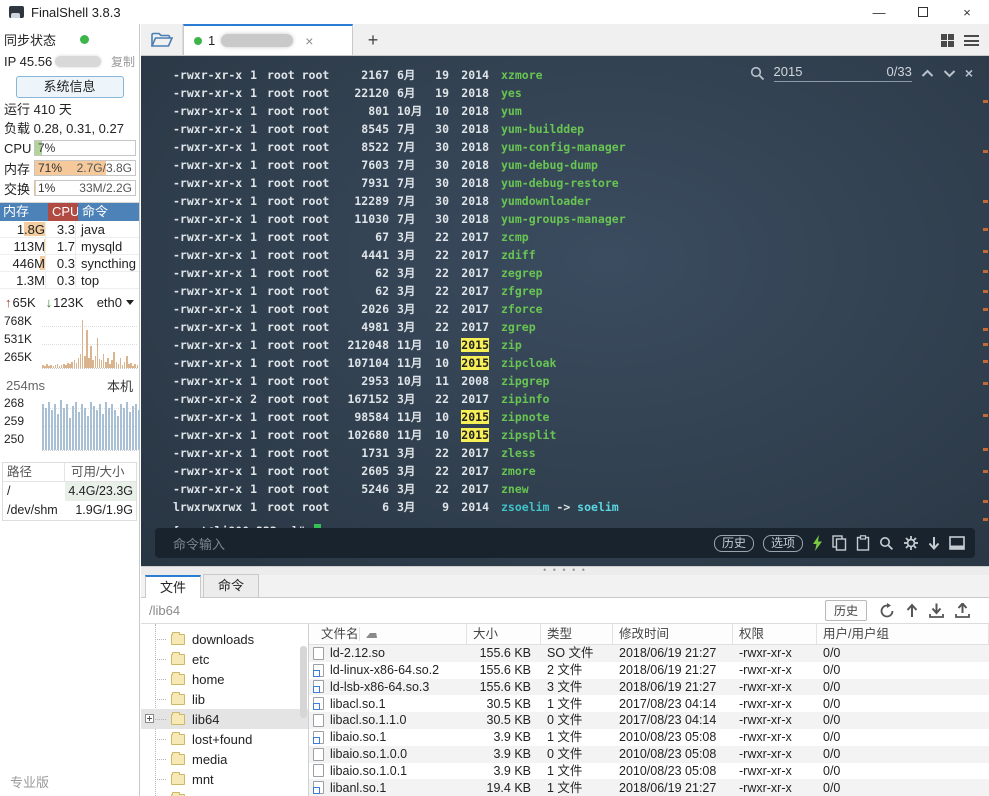 Image resolution: width=989 pixels, height=796 pixels. What do you see at coordinates (826, 71) in the screenshot?
I see `search-input: 2015` at bounding box center [826, 71].